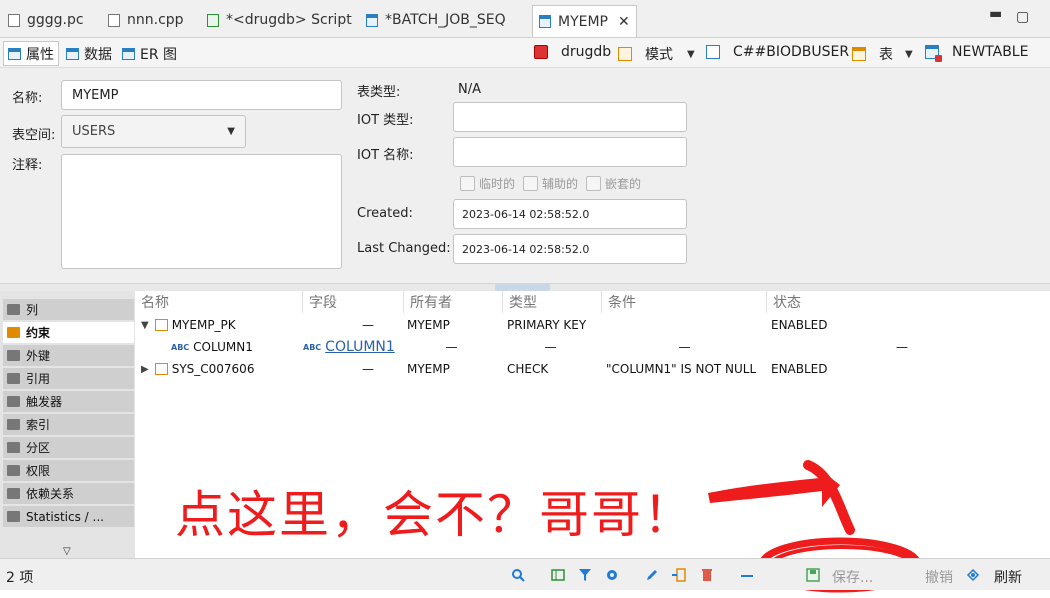 The image size is (1050, 598). I want to click on col-header-name: 名称, so click(219, 302).